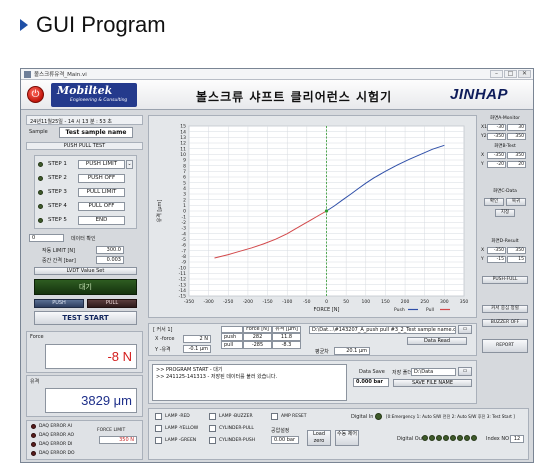 Image resolution: width=538 pixels, height=465 pixels. I want to click on force-limit-input: 350 N, so click(118, 440).